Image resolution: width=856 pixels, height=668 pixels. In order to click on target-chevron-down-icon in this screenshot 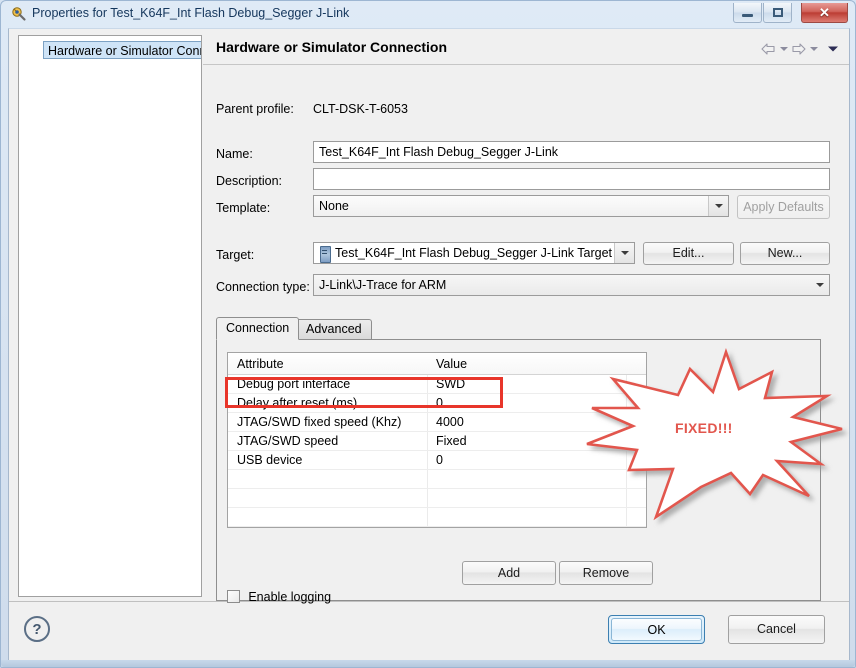, I will do `click(624, 253)`.